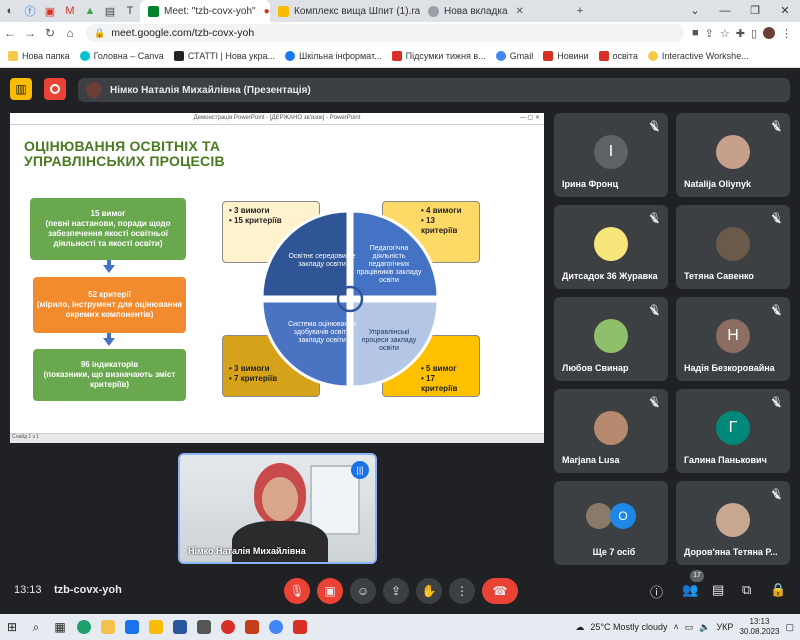  I want to click on avatar, so click(599, 516).